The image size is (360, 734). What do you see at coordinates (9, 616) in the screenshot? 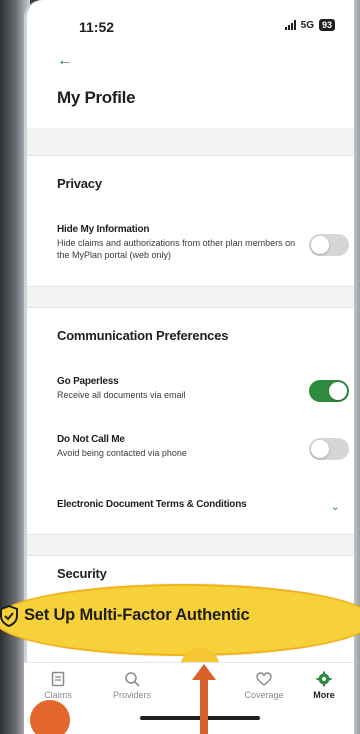
I see `shield-check-icon` at bounding box center [9, 616].